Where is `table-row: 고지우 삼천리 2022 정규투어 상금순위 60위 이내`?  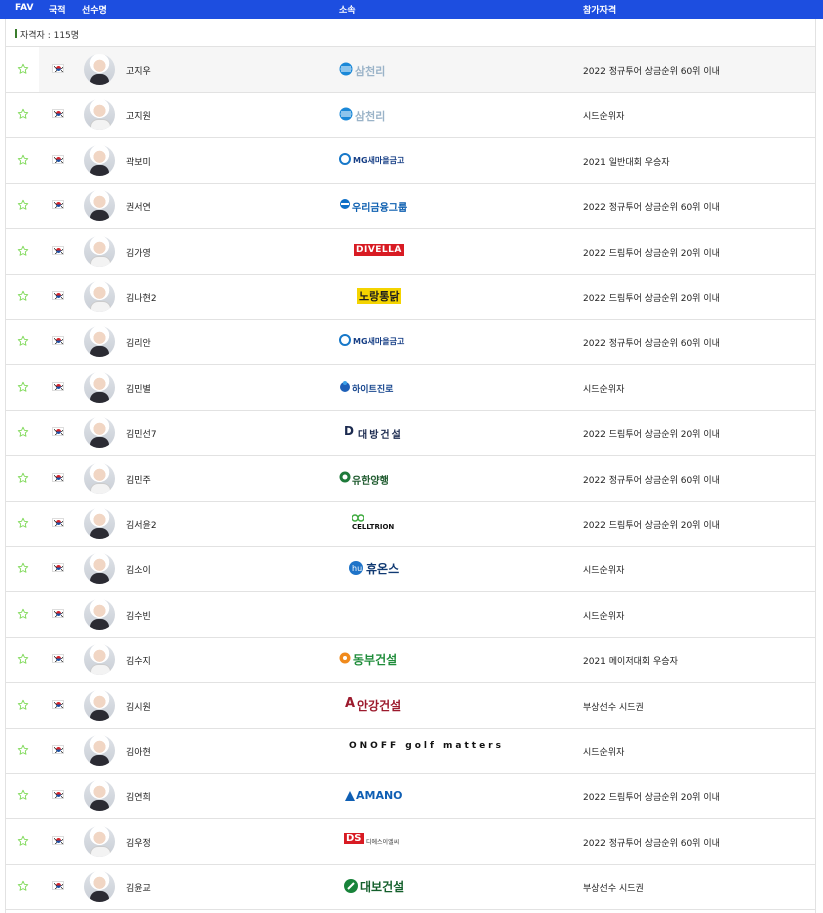 table-row: 고지우 삼천리 2022 정규투어 상금순위 60위 이내 is located at coordinates (410, 70).